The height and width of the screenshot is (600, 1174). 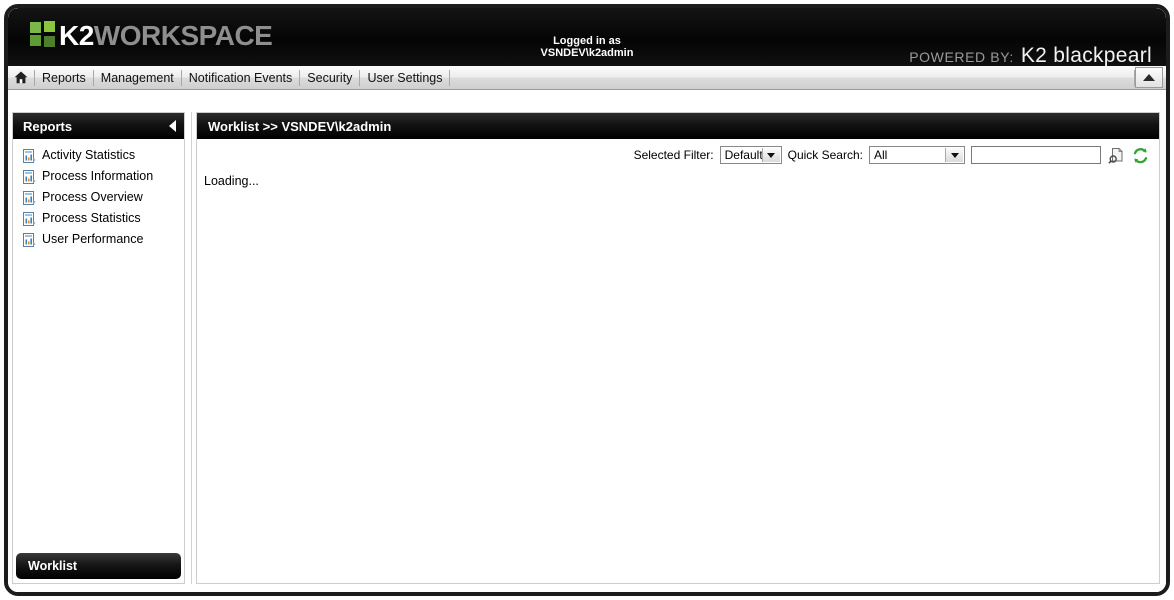 I want to click on powered-by-block: POWERED BY: K2 blackpearl, so click(x=1030, y=55).